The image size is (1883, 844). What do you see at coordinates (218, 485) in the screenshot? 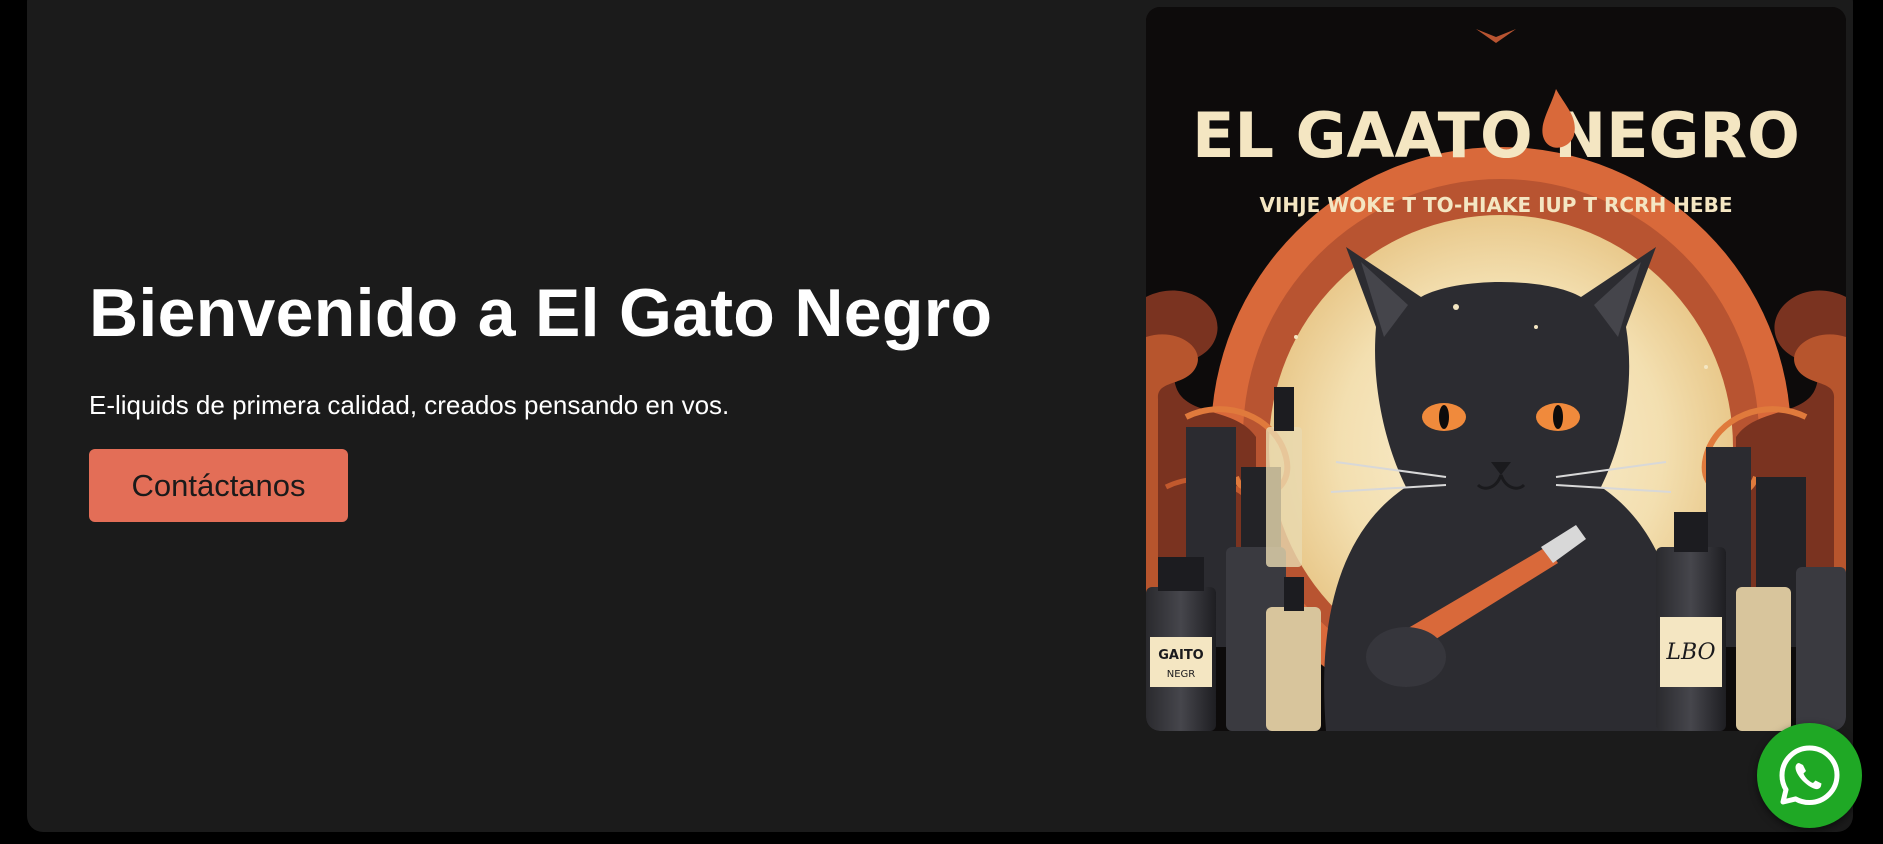
I see `contact-button: Contáctanos` at bounding box center [218, 485].